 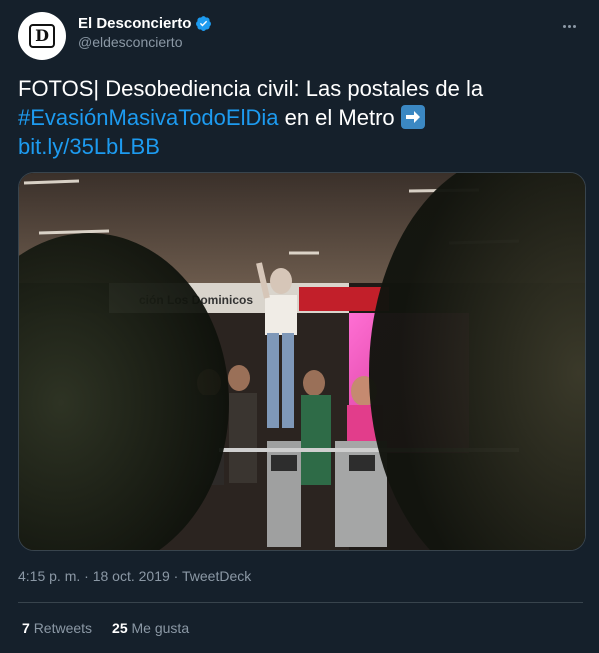 I want to click on display-name: El Desconcierto, so click(x=134, y=23).